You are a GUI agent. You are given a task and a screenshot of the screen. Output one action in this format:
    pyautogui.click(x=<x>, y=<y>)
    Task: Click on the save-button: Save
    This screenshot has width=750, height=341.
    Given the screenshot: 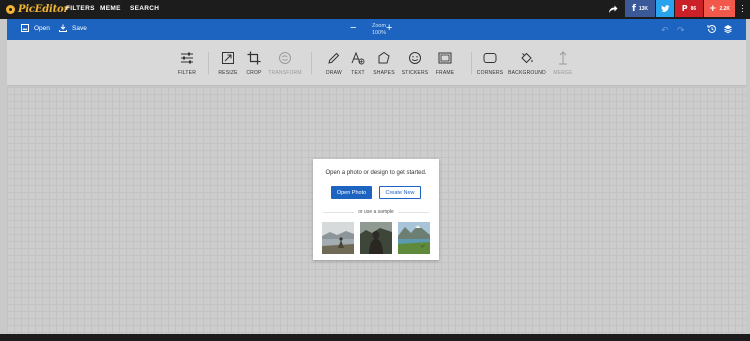 What is the action you would take?
    pyautogui.click(x=73, y=28)
    